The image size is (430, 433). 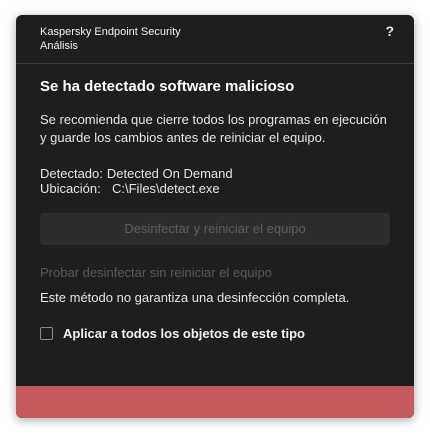 I want to click on detected-row: Detectado: Detected On Demand, so click(x=136, y=173).